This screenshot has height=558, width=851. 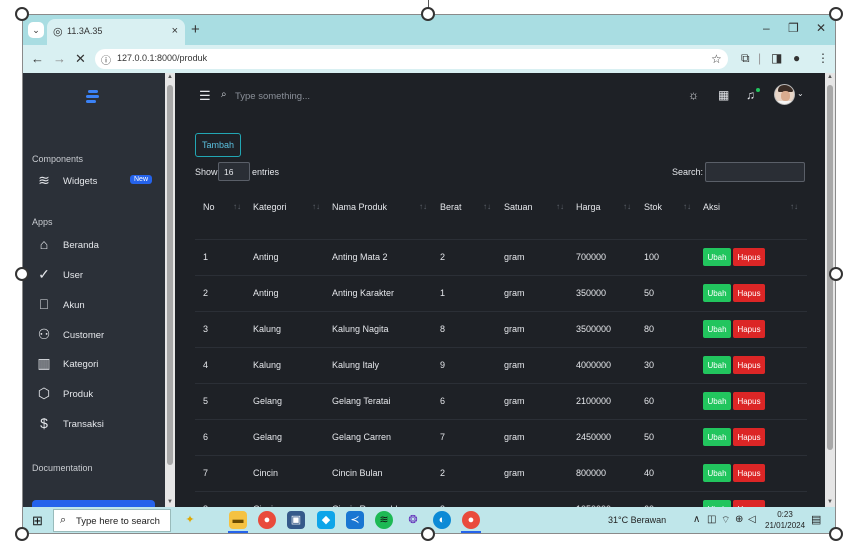 I want to click on sidebar-item-produk: ⬡ Produk, so click(x=97, y=395).